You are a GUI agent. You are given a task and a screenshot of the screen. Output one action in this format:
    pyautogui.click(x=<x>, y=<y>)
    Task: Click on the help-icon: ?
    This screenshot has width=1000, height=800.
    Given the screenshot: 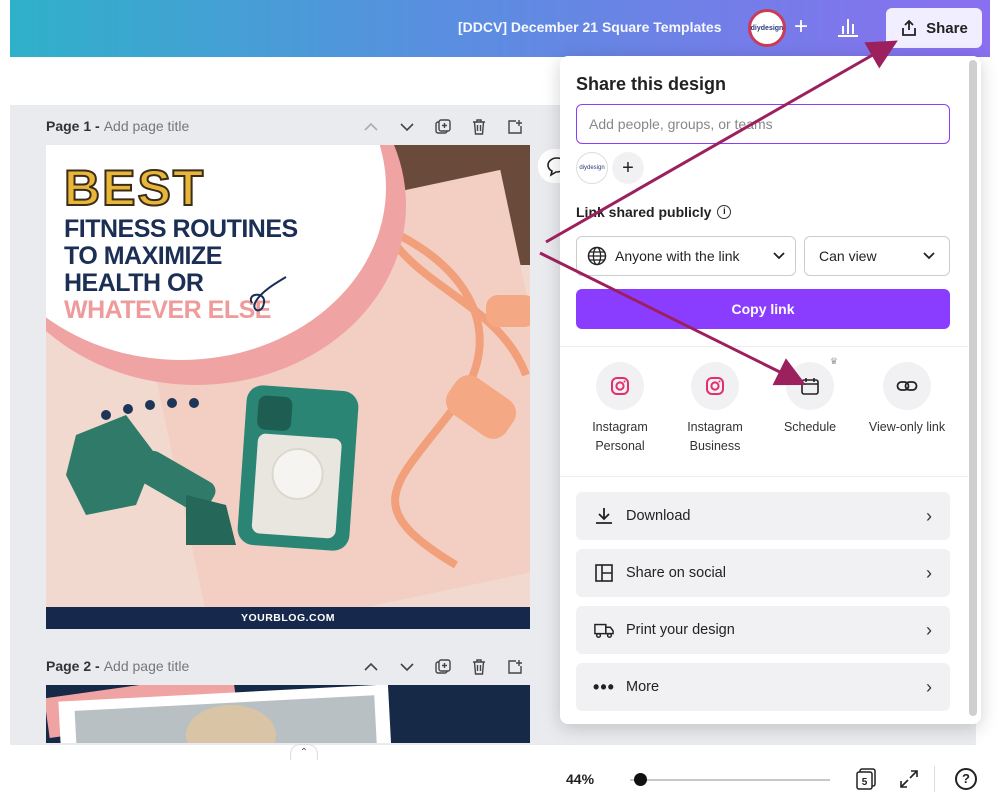 What is the action you would take?
    pyautogui.click(x=966, y=779)
    